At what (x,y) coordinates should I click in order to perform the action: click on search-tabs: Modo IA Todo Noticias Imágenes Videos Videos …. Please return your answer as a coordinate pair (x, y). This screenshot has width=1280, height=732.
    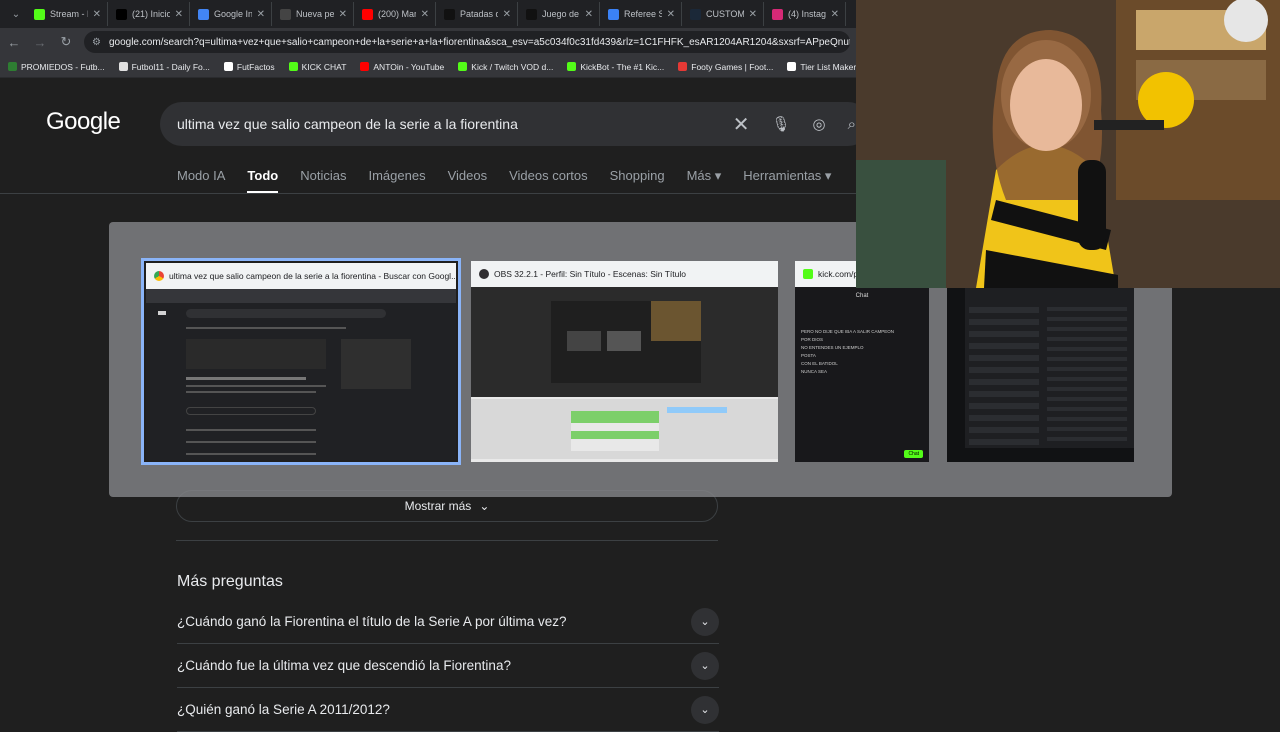
    Looking at the image, I should click on (504, 181).